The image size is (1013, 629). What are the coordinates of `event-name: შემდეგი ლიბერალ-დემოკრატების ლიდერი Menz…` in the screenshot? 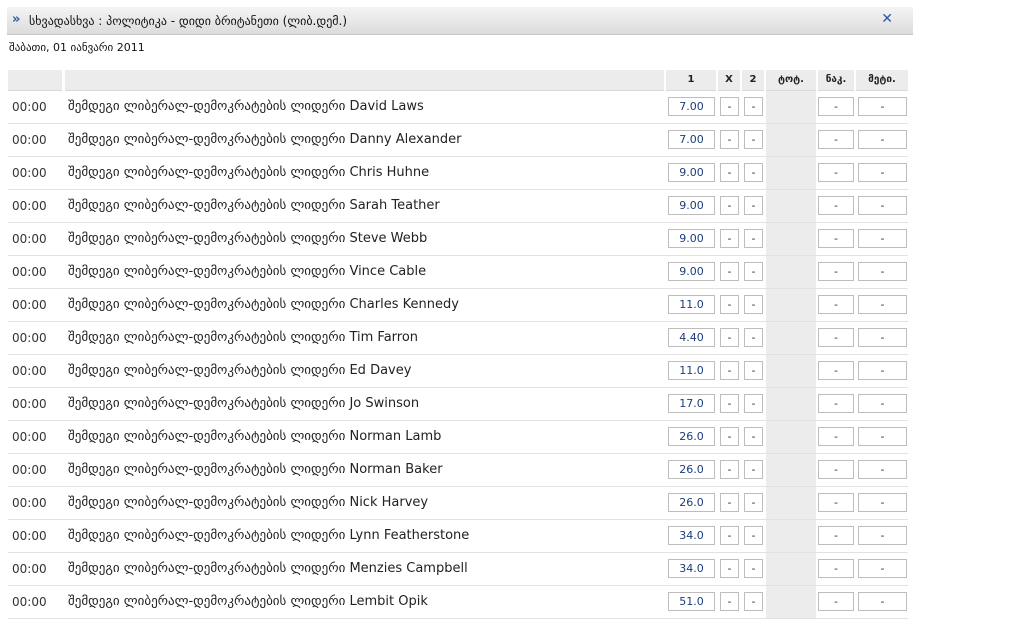 It's located at (268, 568).